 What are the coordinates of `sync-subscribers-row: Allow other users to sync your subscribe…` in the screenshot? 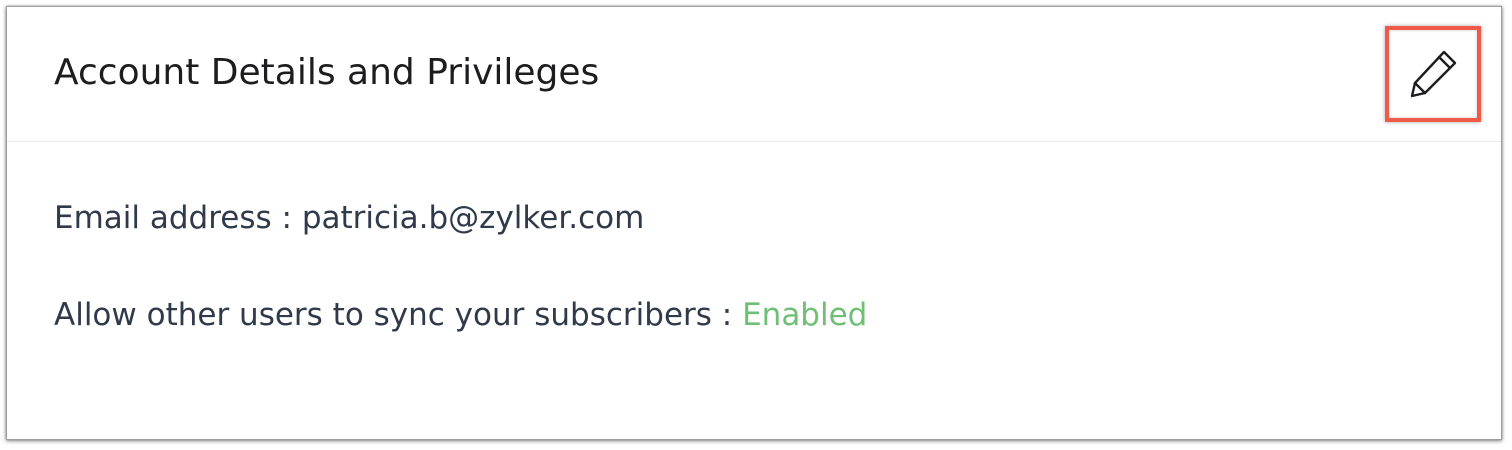 It's located at (460, 315).